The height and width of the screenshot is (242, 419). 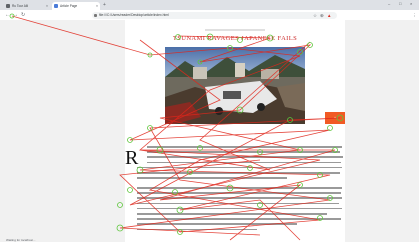 I want to click on kicker-line, so click(x=235, y=30).